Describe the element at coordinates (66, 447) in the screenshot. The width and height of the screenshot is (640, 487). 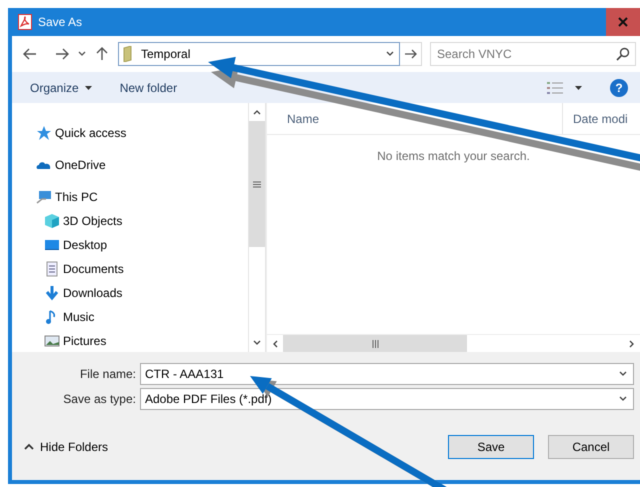
I see `hide-folders-button: Hide Folders` at that location.